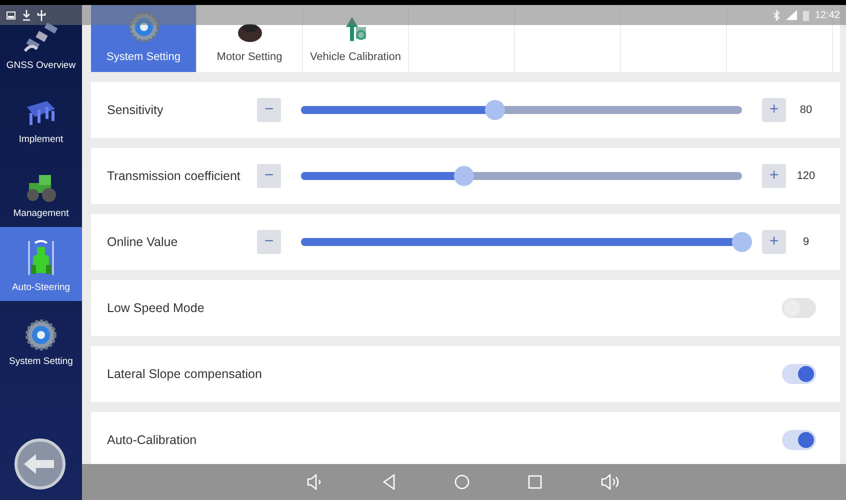 Image resolution: width=846 pixels, height=500 pixels. What do you see at coordinates (827, 15) in the screenshot?
I see `status-time: 12:42` at bounding box center [827, 15].